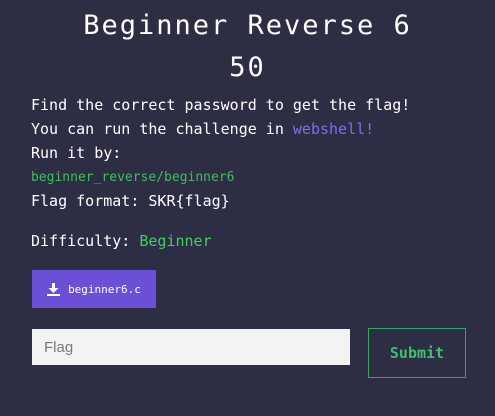 Image resolution: width=495 pixels, height=416 pixels. I want to click on challenge-title: Beginner Reverse 6, so click(247, 25).